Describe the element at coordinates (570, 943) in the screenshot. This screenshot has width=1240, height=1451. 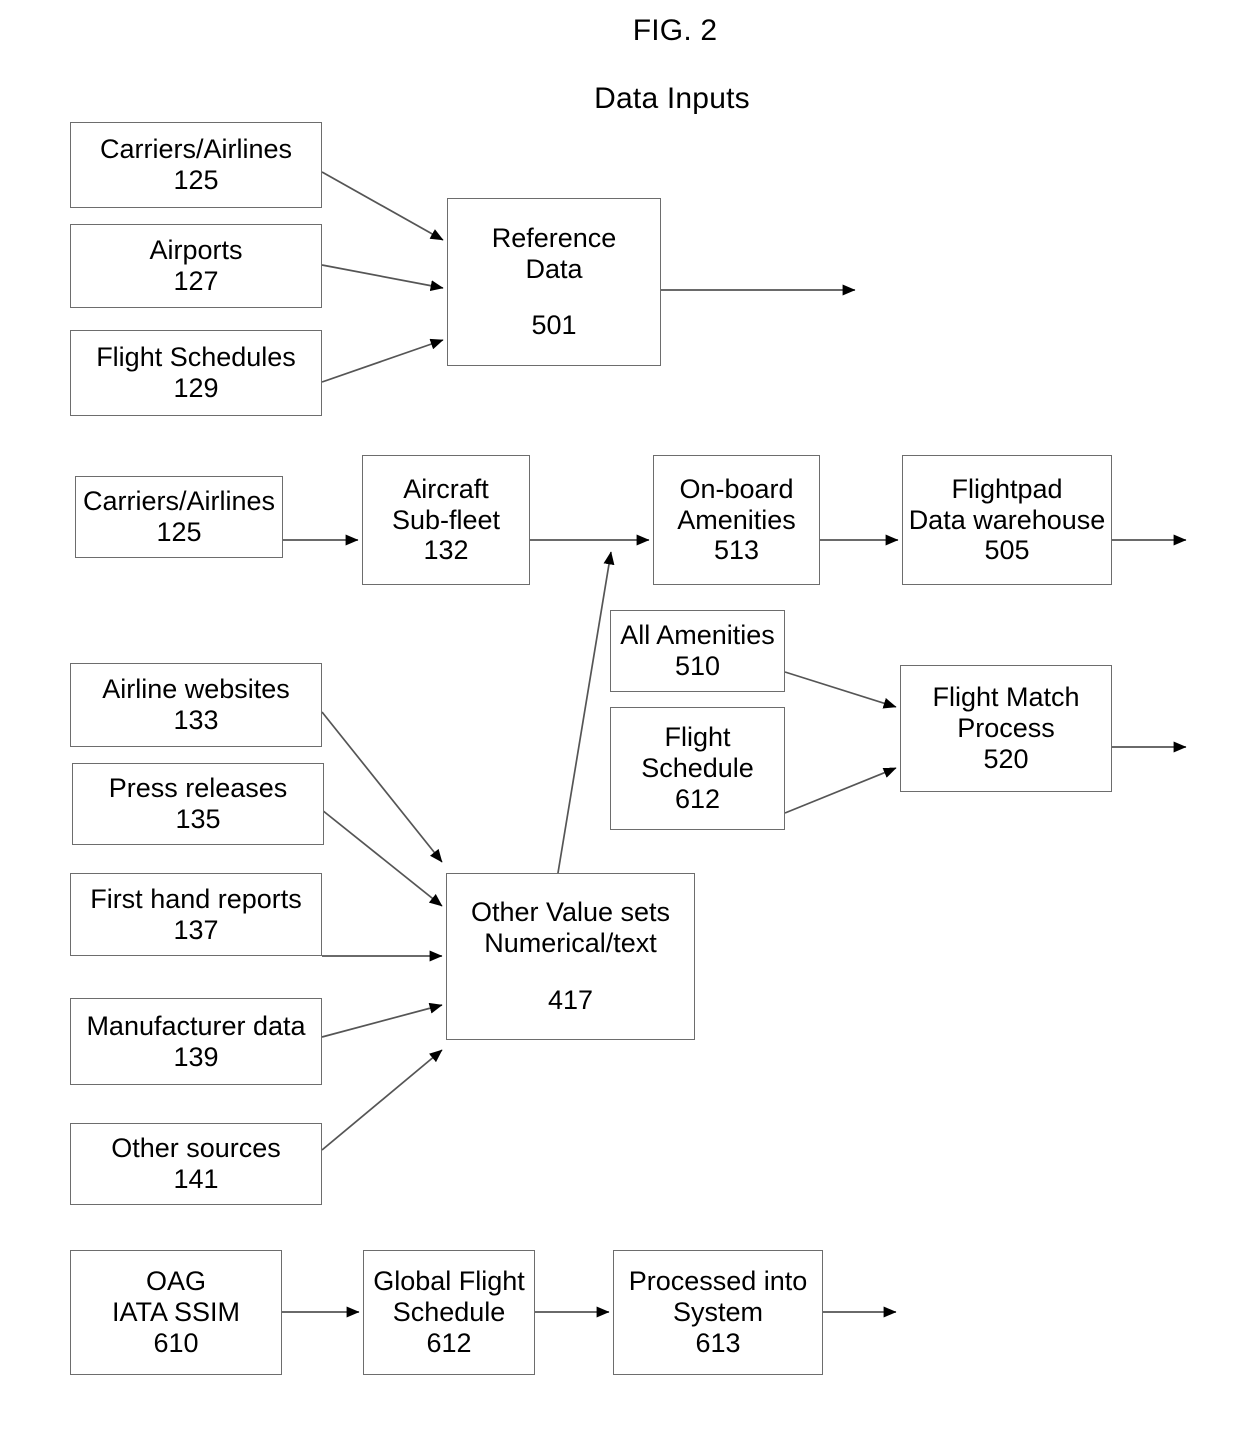
I see `node-label-line2: Numerical/text` at that location.